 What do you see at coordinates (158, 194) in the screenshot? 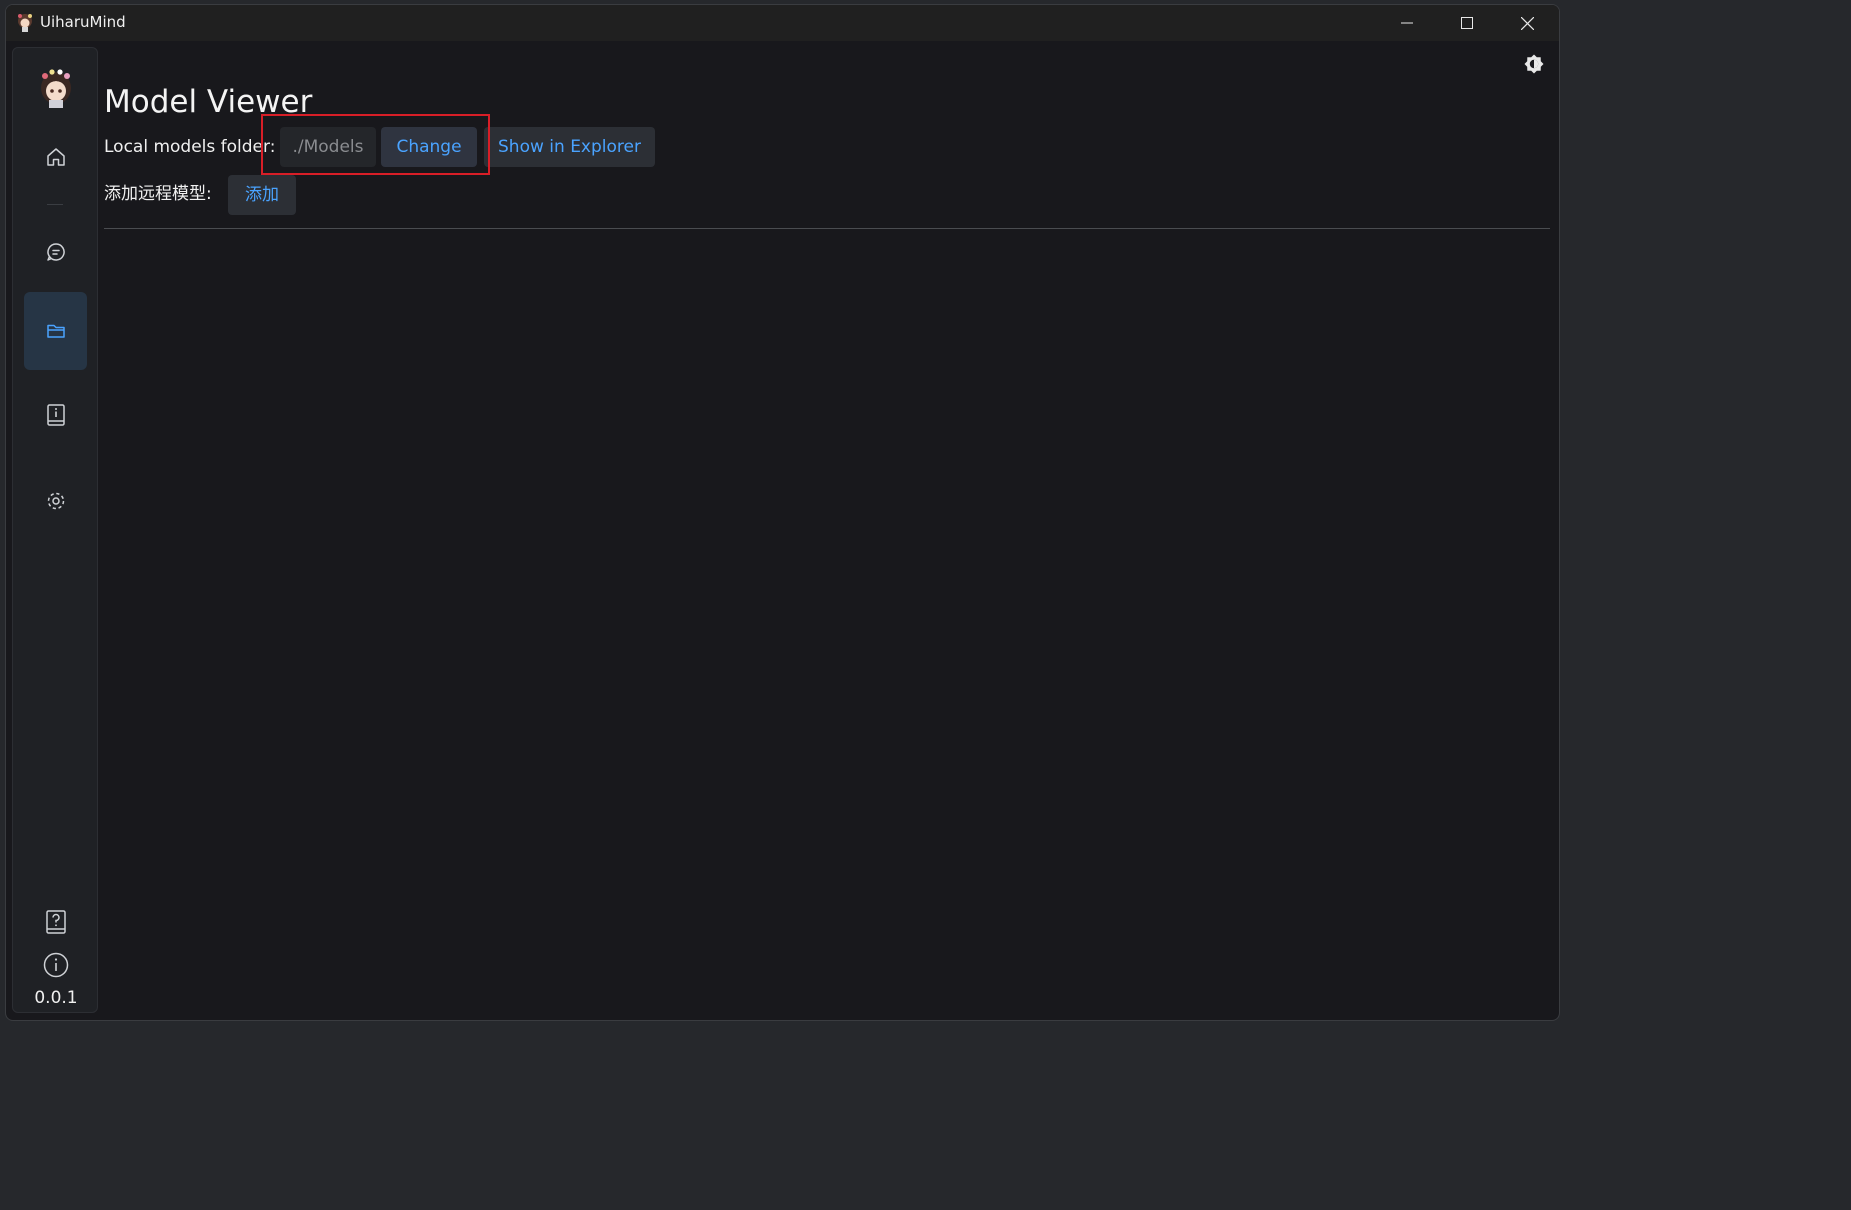
I see `add-remote-model-label: 添加远程模型:` at bounding box center [158, 194].